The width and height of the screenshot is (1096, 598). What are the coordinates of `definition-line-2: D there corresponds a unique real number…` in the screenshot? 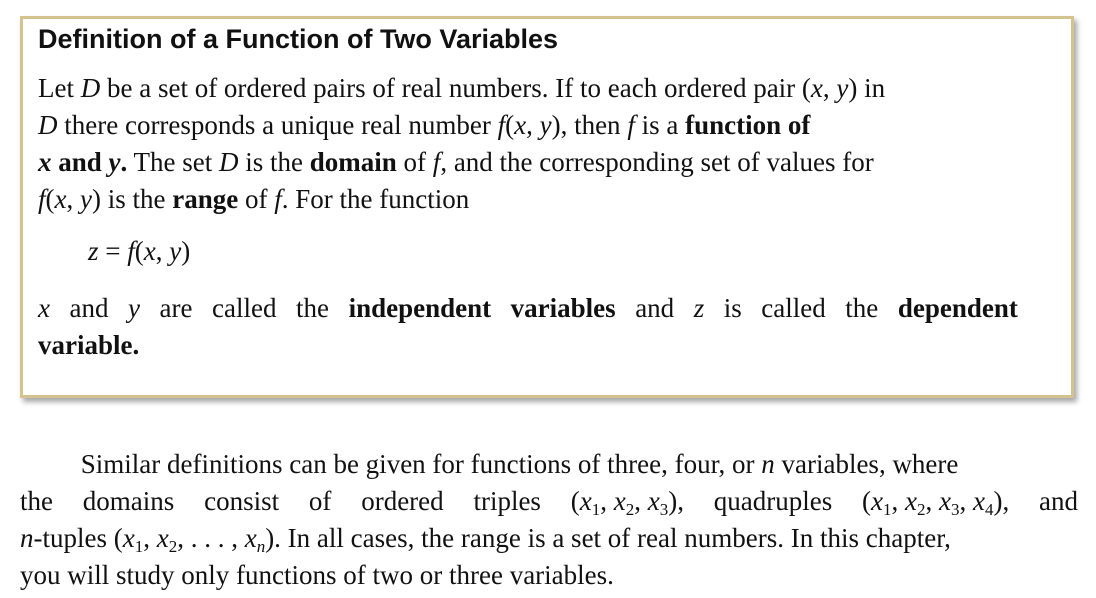 It's located at (424, 125).